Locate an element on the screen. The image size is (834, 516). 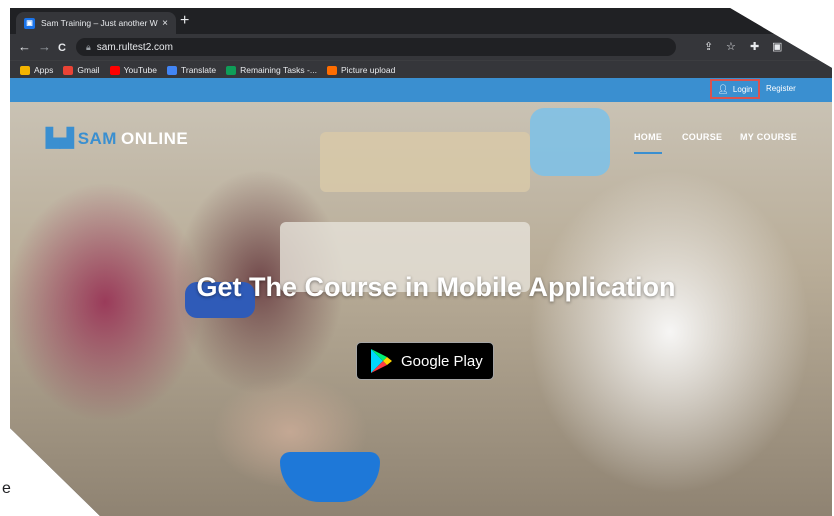
logo-sam-text: SAM is located at coordinates (97, 138).